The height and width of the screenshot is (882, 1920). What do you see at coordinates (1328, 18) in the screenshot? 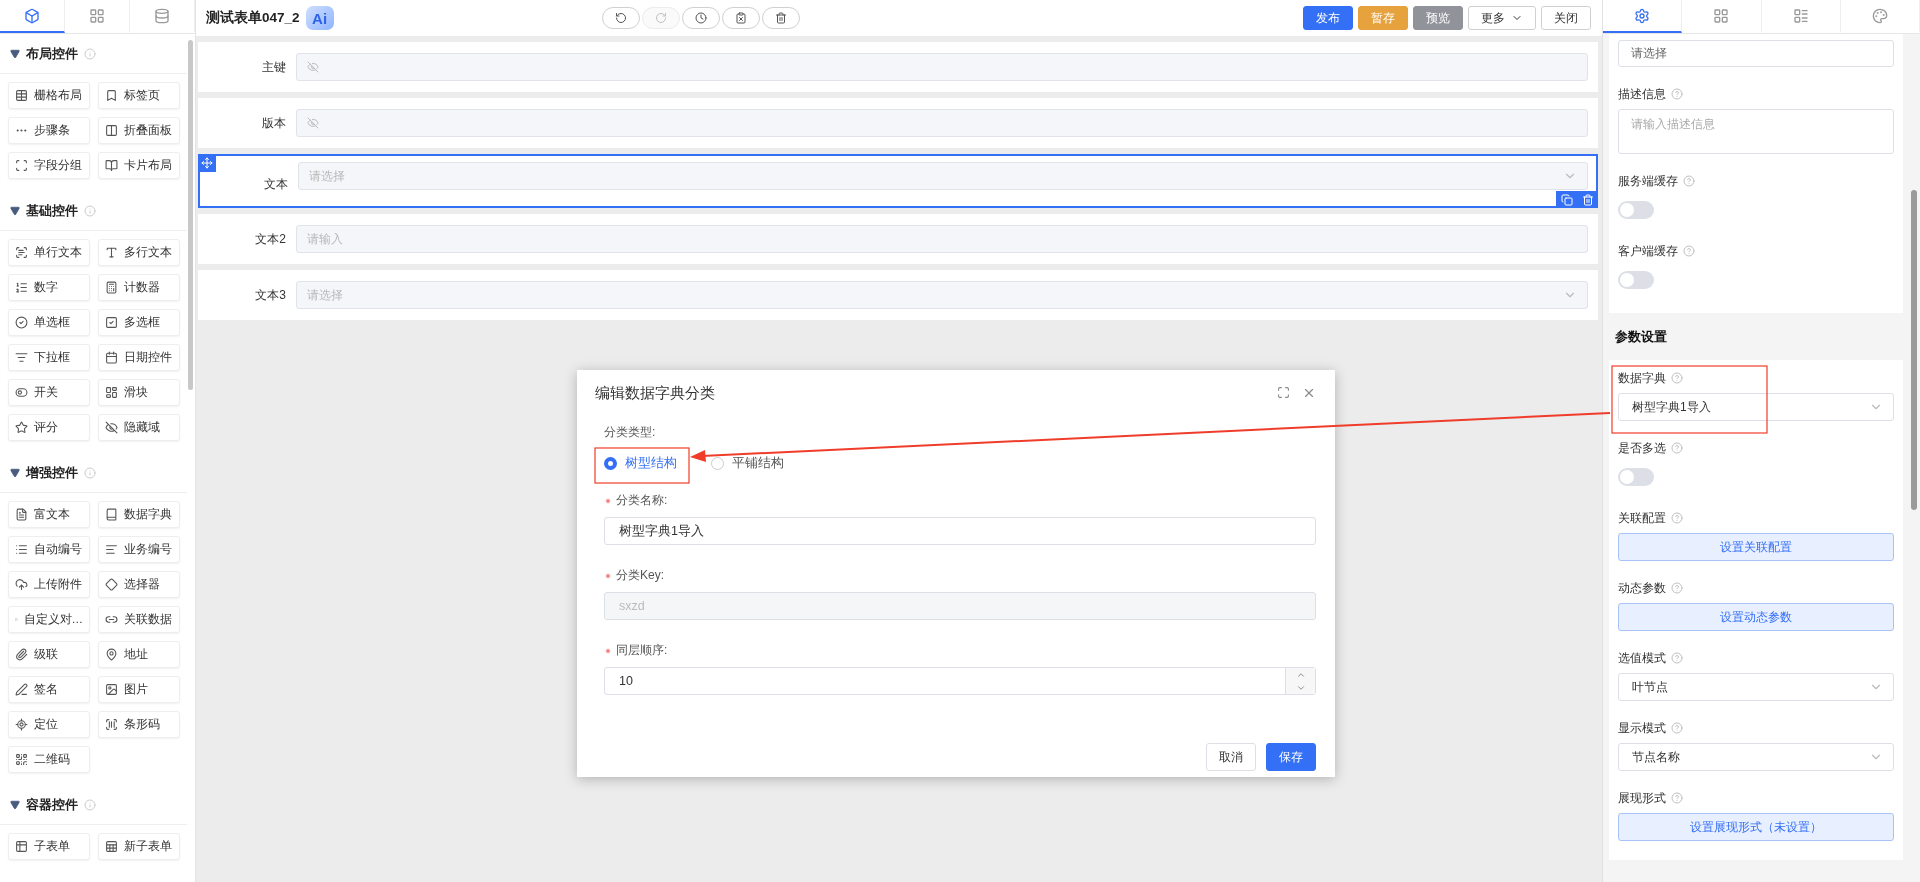
I see `action-button: 发布` at bounding box center [1328, 18].